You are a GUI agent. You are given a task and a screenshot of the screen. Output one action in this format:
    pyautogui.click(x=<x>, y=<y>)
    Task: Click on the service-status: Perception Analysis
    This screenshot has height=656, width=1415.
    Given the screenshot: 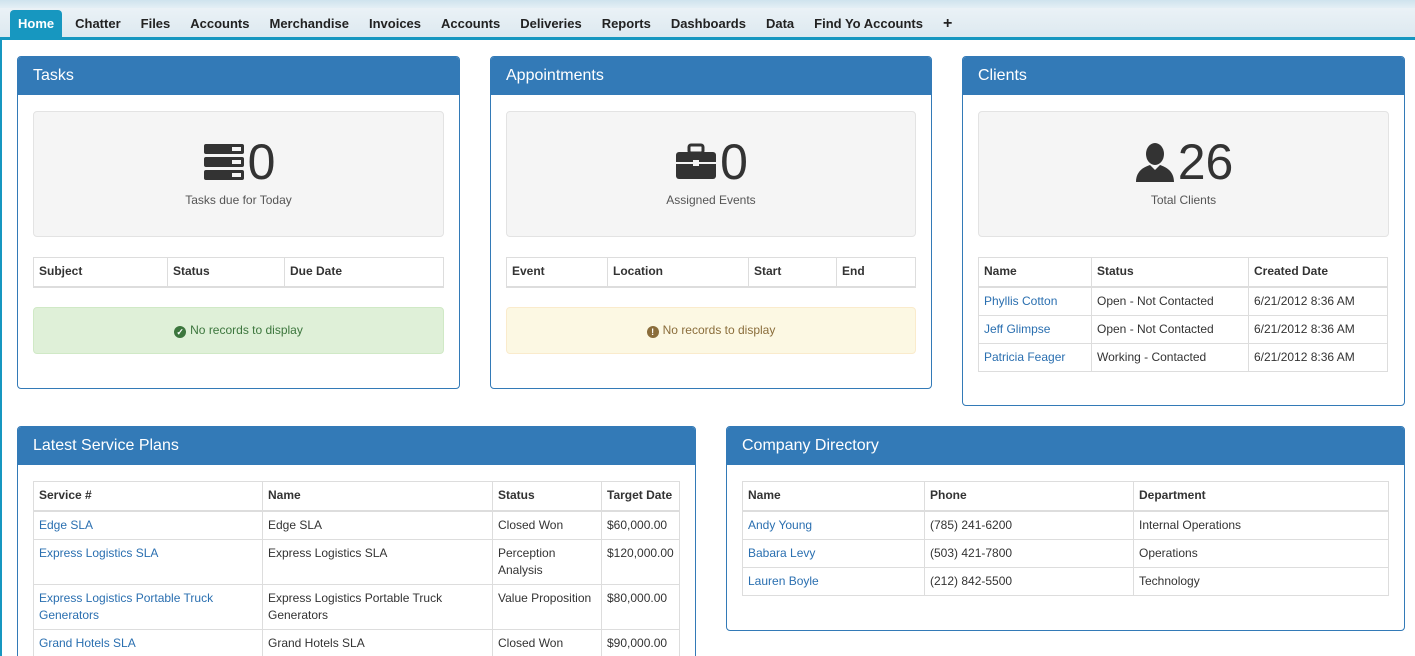 What is the action you would take?
    pyautogui.click(x=547, y=561)
    